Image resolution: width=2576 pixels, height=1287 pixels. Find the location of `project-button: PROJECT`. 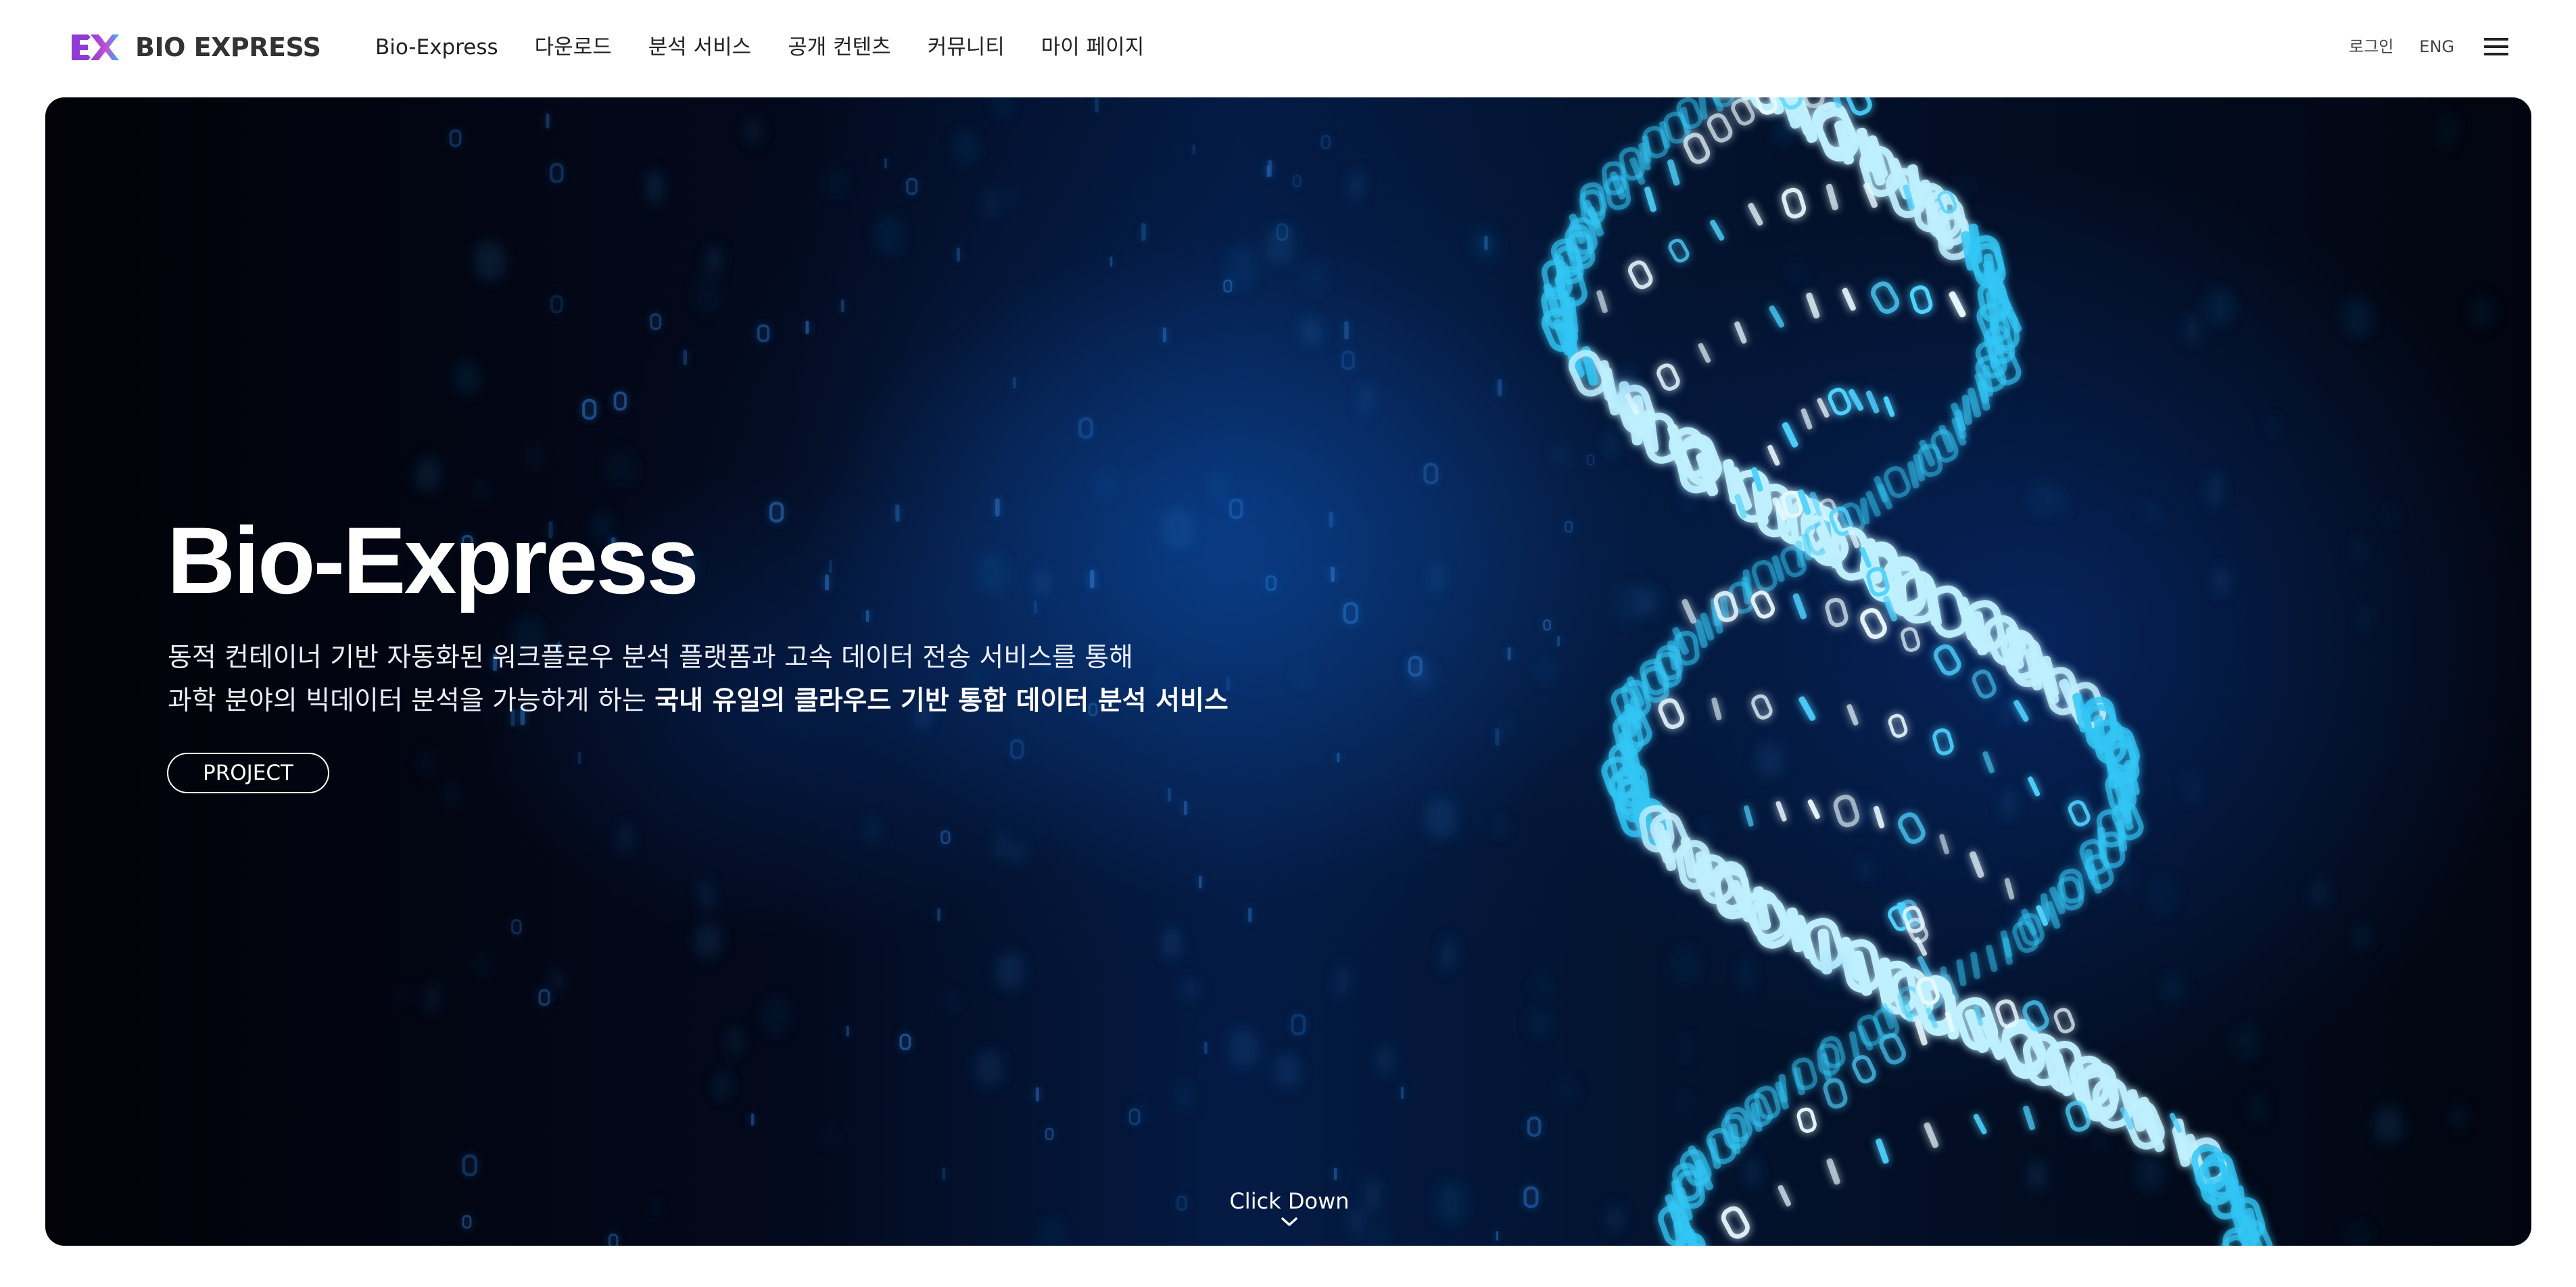

project-button: PROJECT is located at coordinates (248, 773).